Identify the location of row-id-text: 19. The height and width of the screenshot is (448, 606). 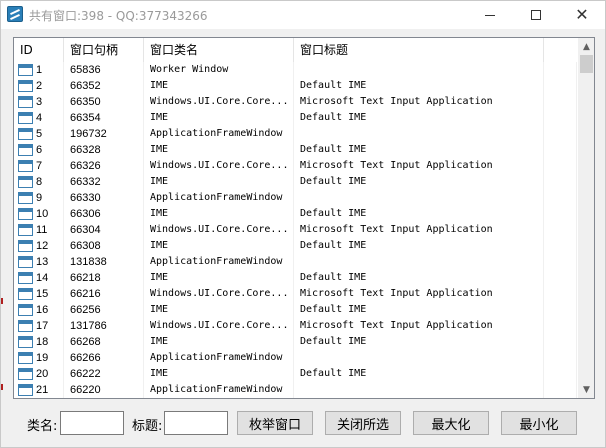
(42, 358).